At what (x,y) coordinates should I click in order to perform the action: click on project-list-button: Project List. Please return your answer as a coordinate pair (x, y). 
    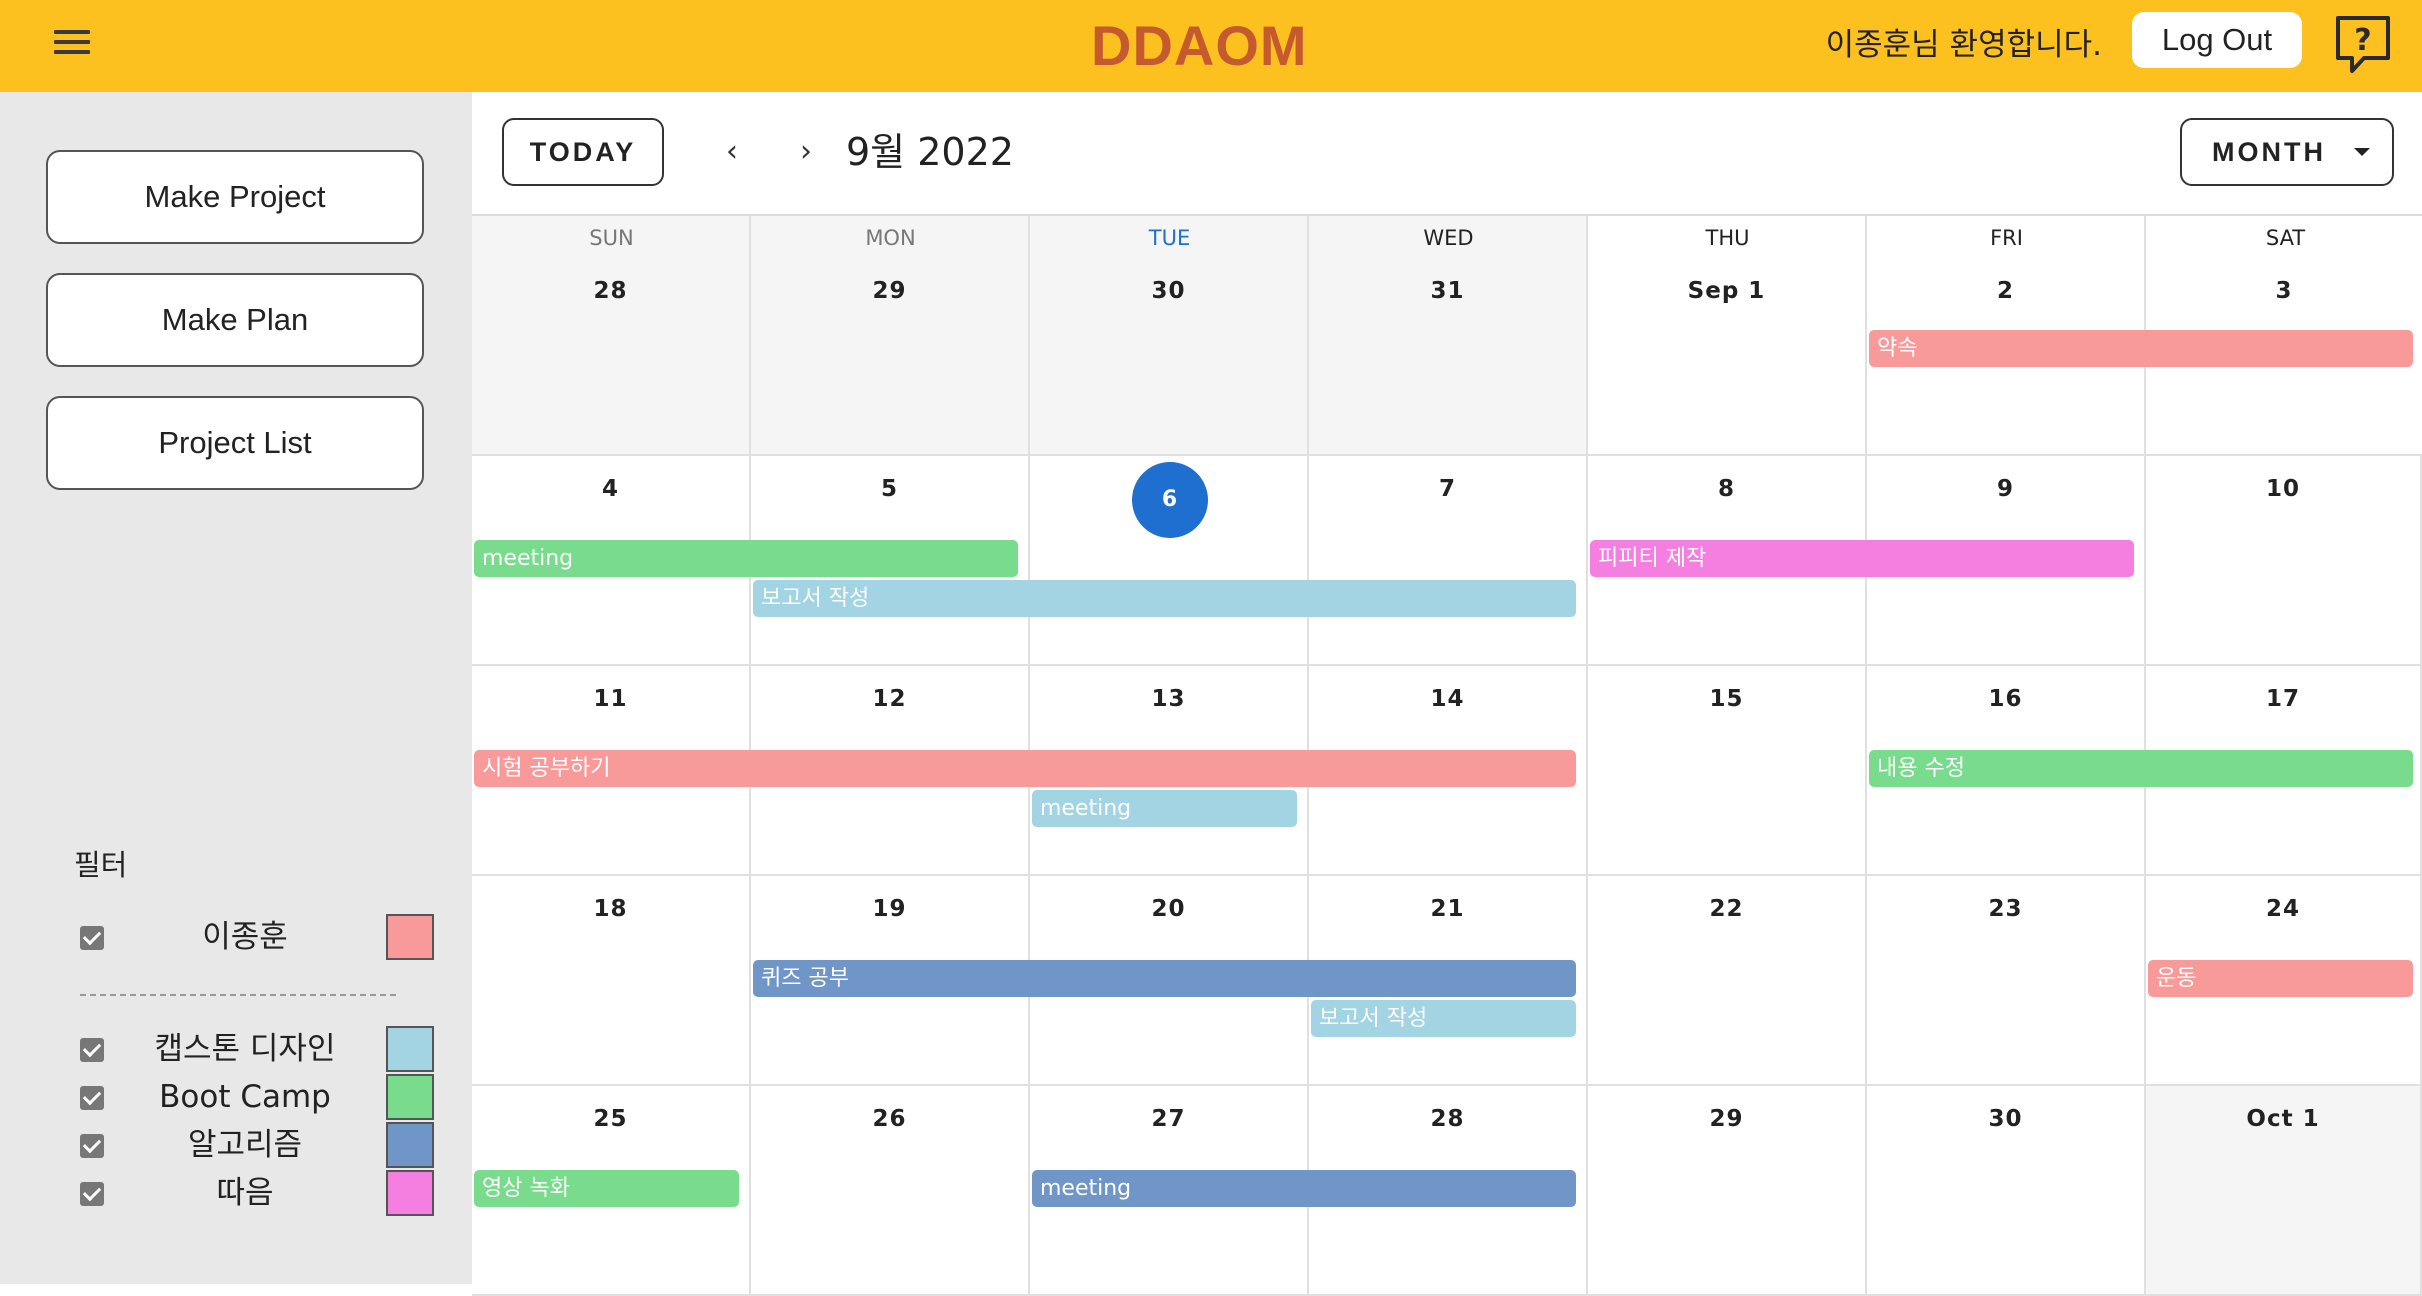
    Looking at the image, I should click on (235, 443).